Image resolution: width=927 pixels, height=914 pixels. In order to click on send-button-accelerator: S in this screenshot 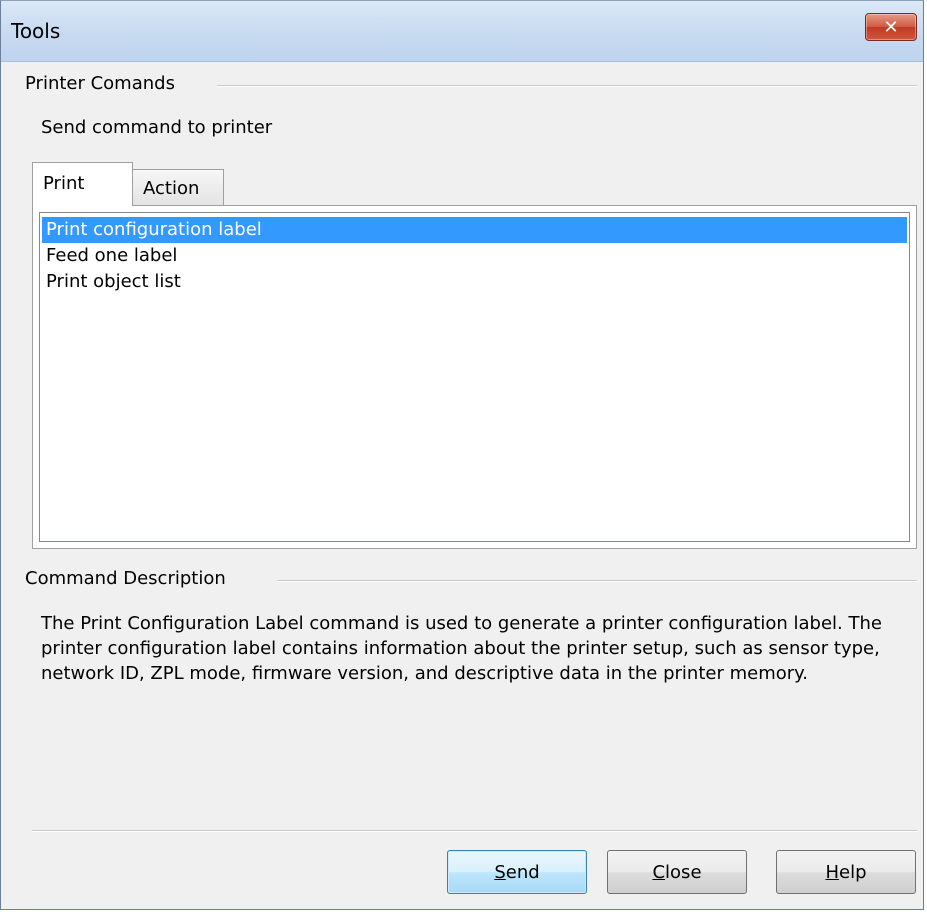, I will do `click(500, 872)`.